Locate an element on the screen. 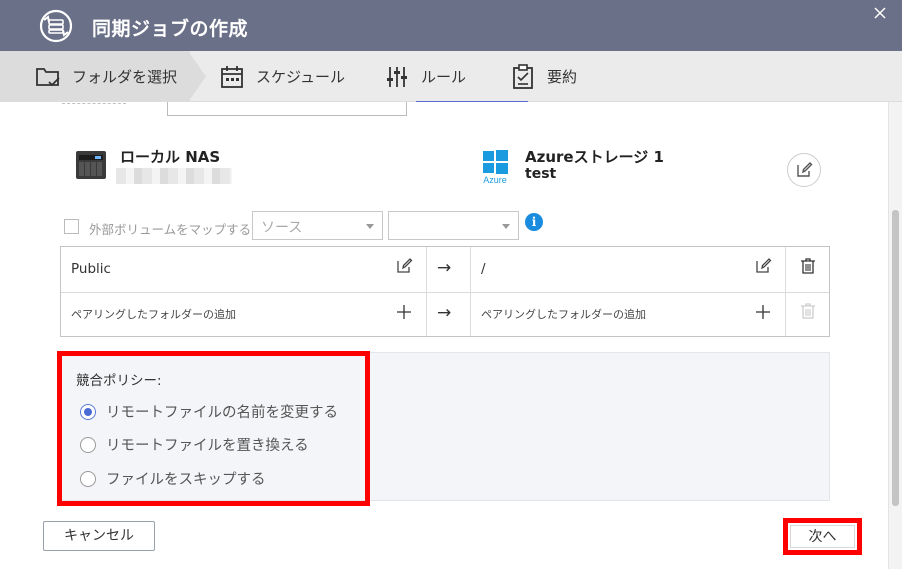 The image size is (902, 569). pair-add-remote: ペアリングしたフォルダーの追加 is located at coordinates (563, 314).